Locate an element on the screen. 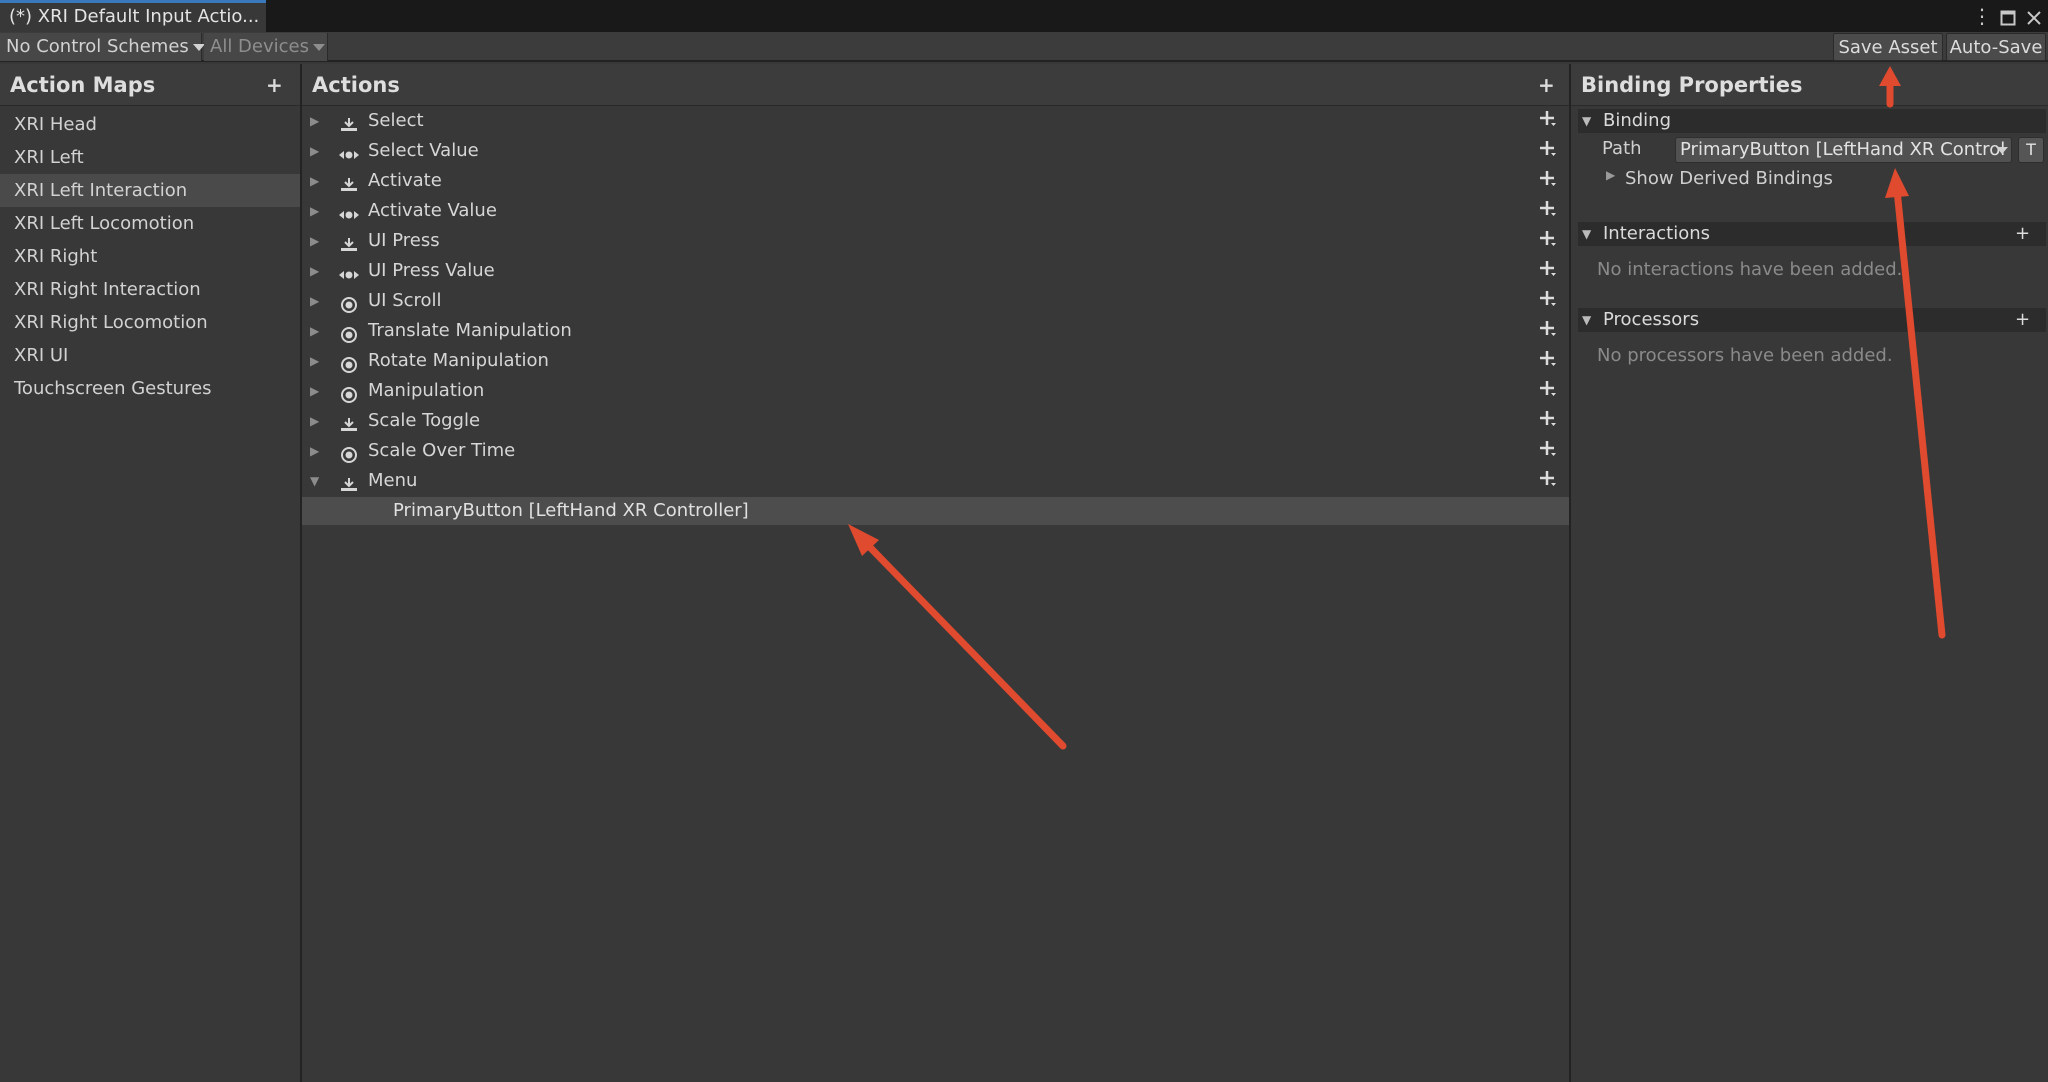  add-action-button: + is located at coordinates (1546, 85).